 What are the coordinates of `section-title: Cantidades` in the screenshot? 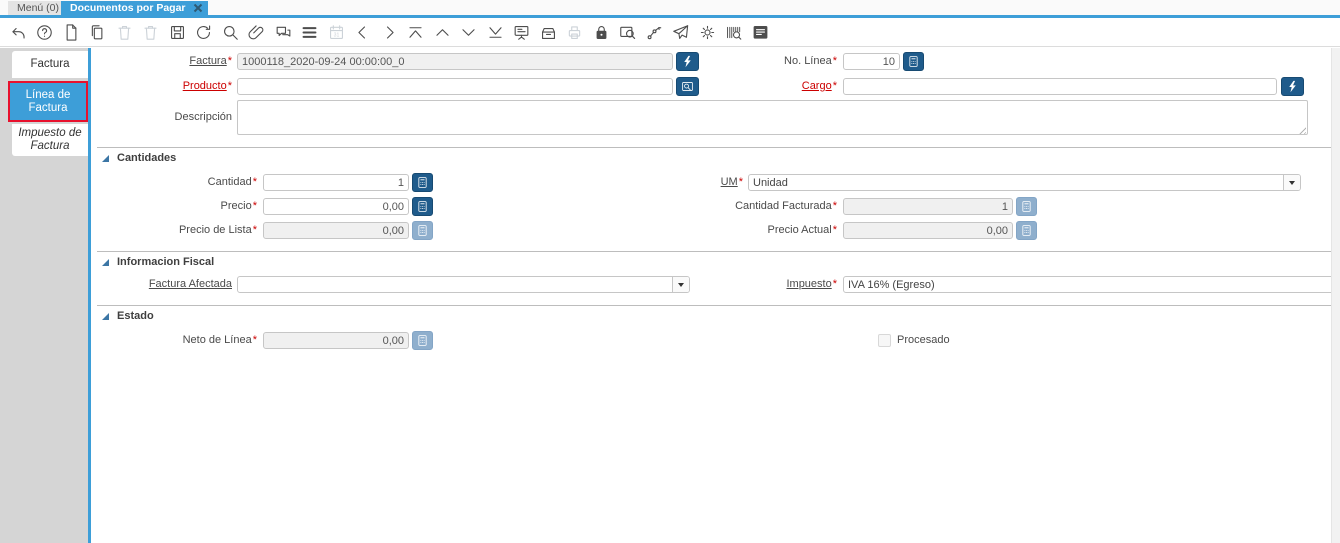 It's located at (147, 158).